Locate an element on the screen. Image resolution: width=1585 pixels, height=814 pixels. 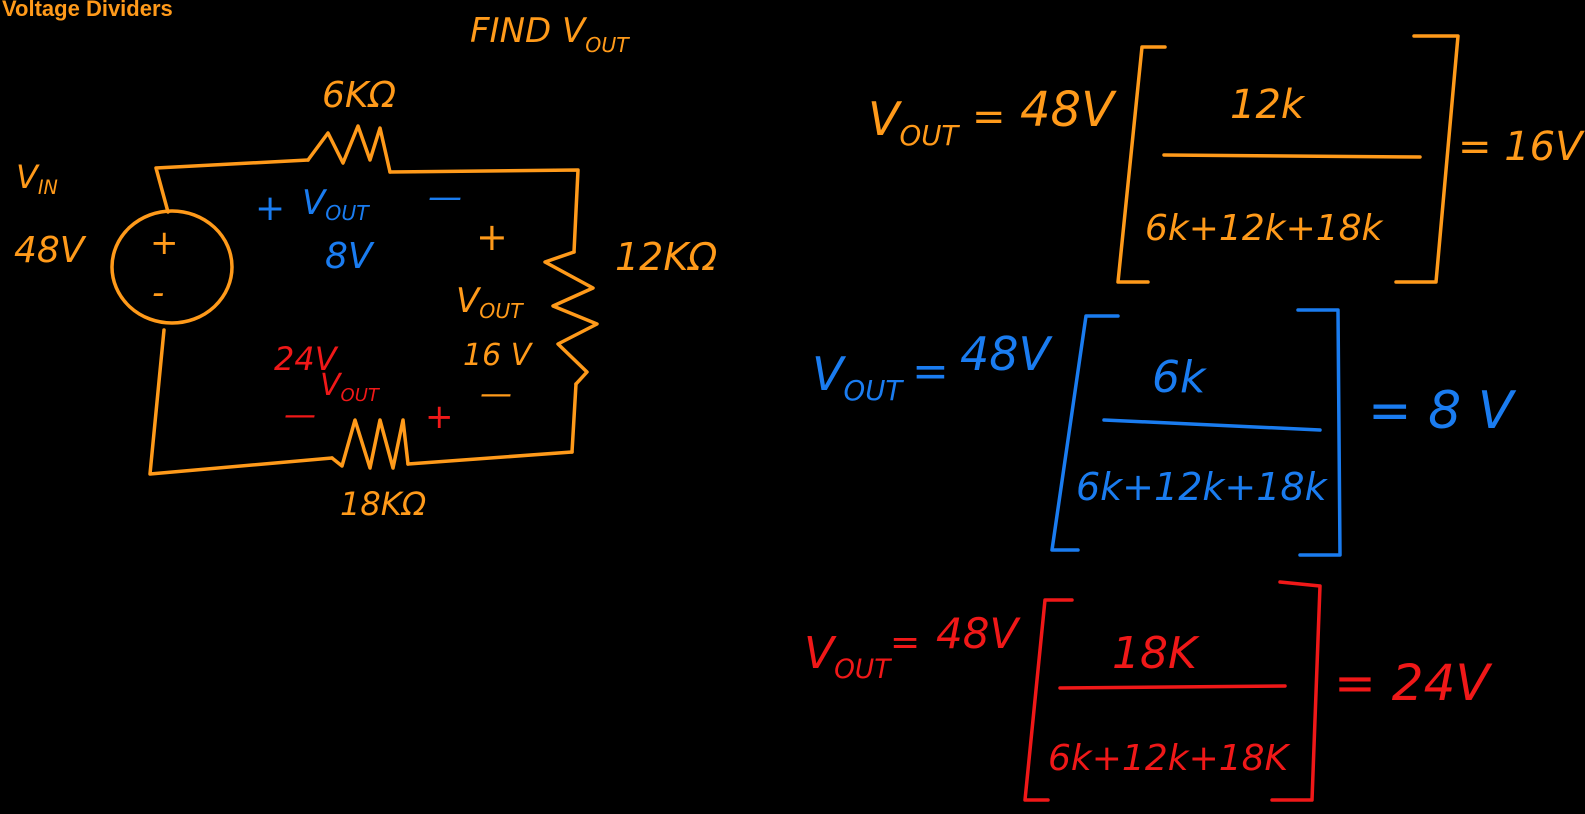
eq2-vout-sub: OUT is located at coordinates (873, 390).